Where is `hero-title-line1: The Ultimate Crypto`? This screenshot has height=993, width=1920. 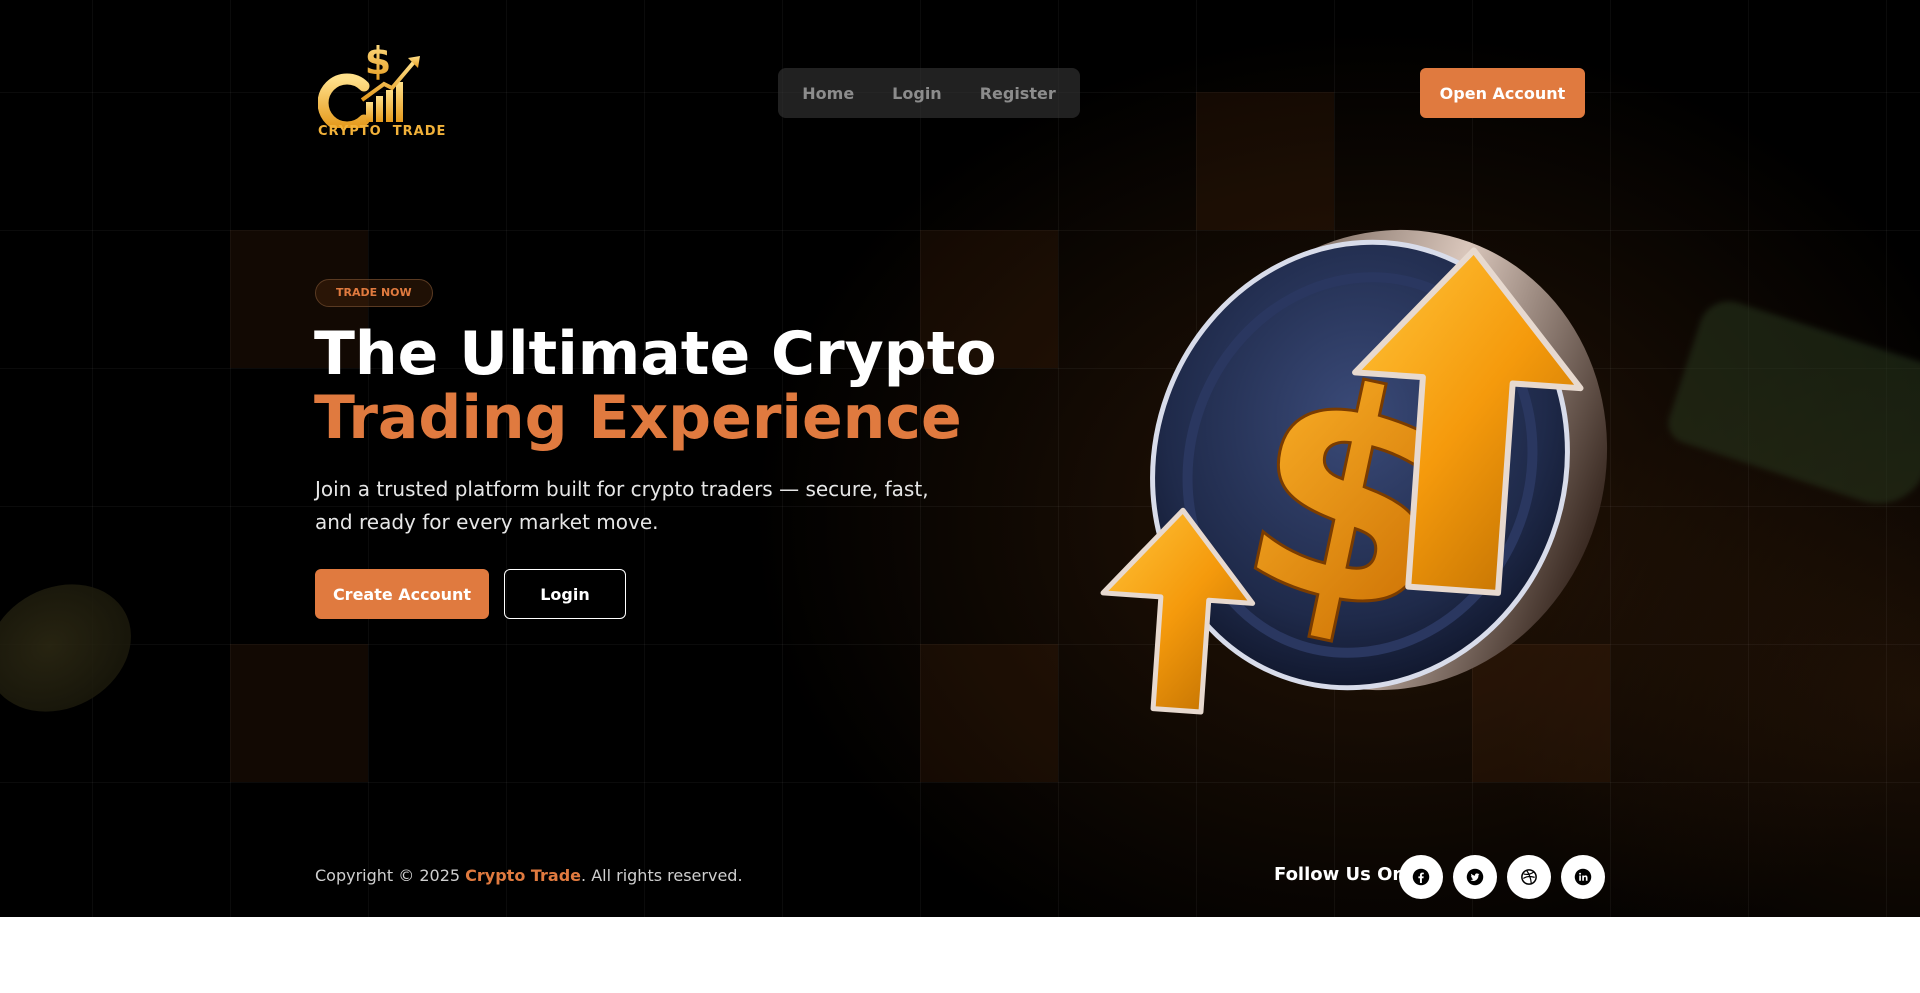
hero-title-line1: The Ultimate Crypto is located at coordinates (655, 354).